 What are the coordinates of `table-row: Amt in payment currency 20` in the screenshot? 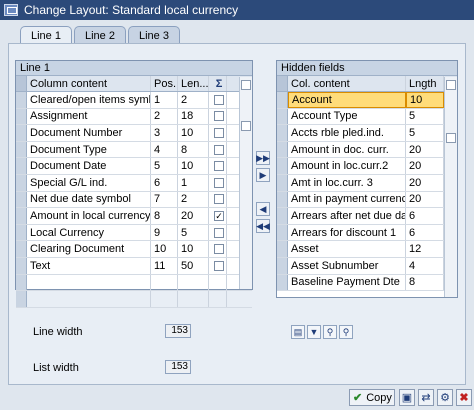 It's located at (367, 200).